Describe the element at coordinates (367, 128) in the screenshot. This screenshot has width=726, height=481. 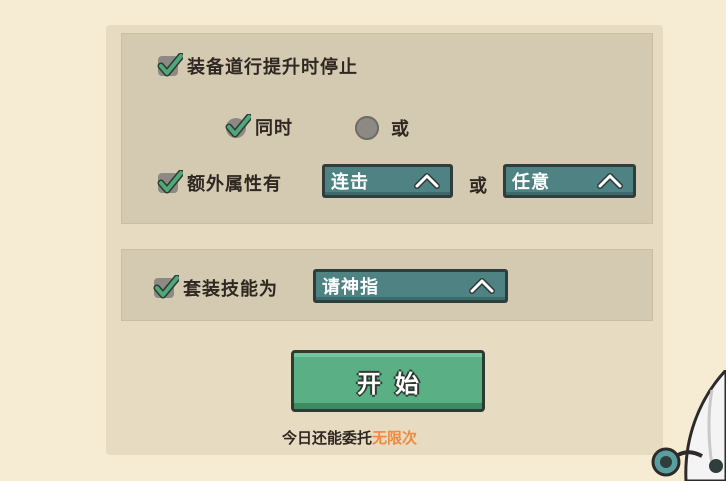
I see `radio-empty-icon` at that location.